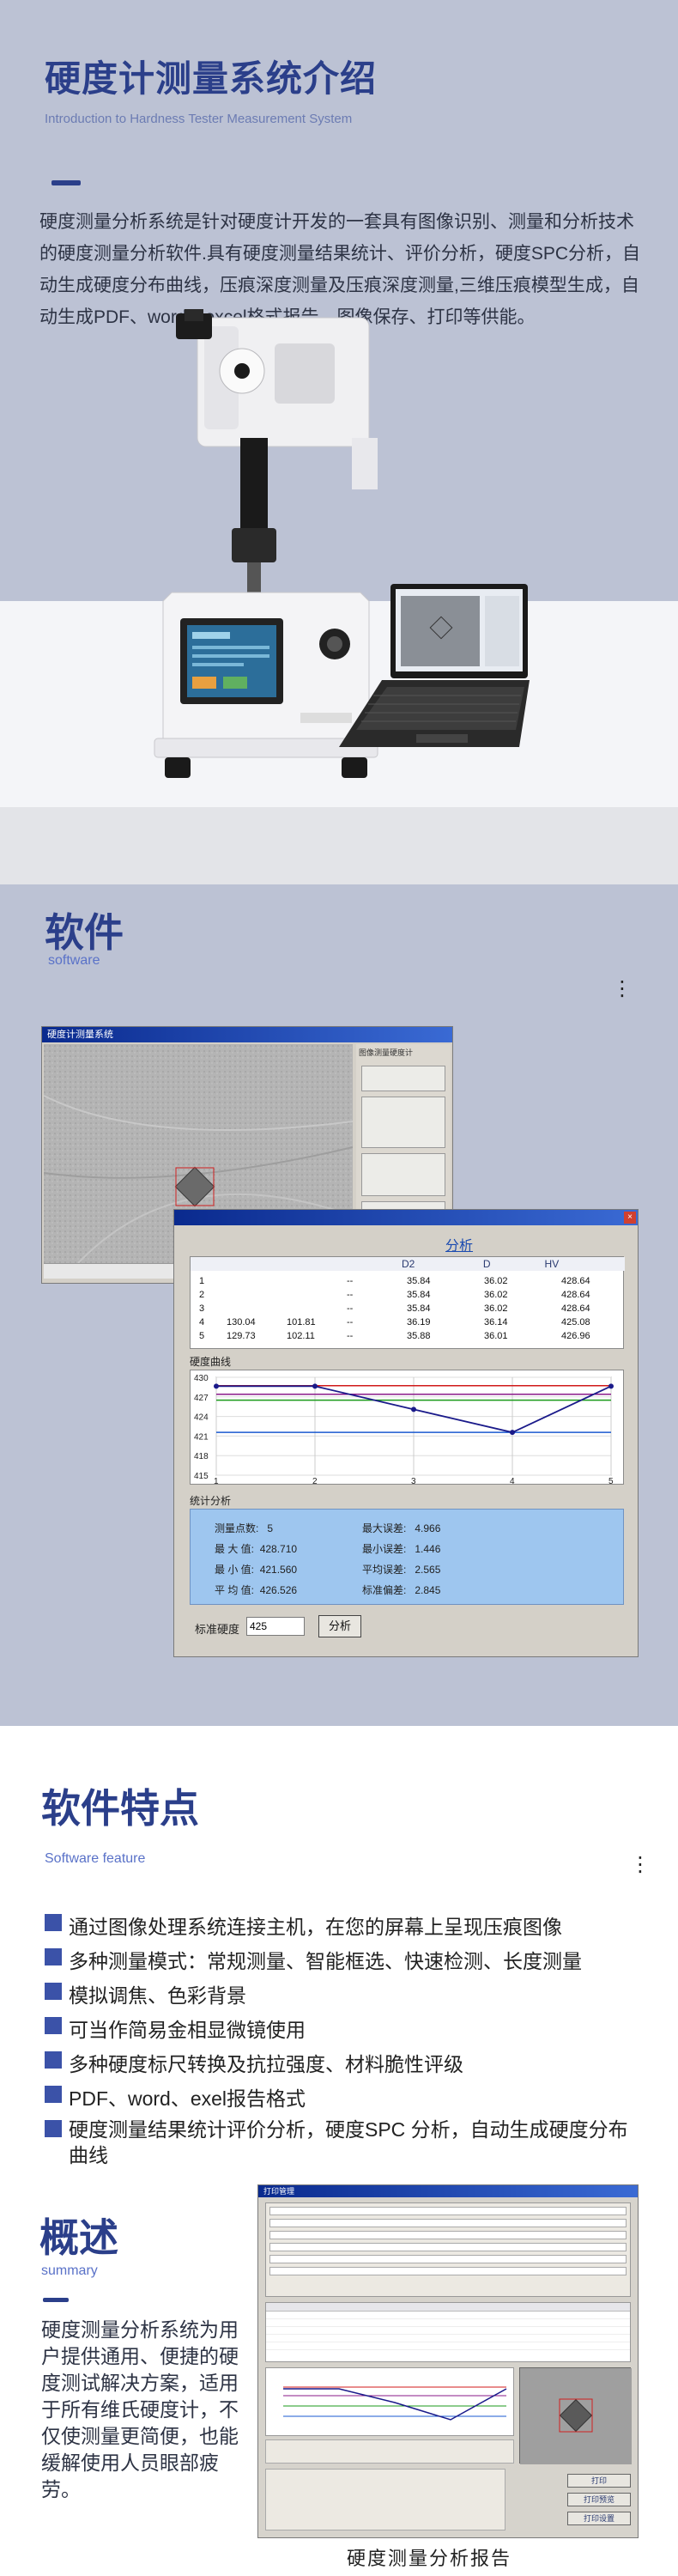  Describe the element at coordinates (611, 1481) in the screenshot. I see `x-tick-label: 5` at that location.